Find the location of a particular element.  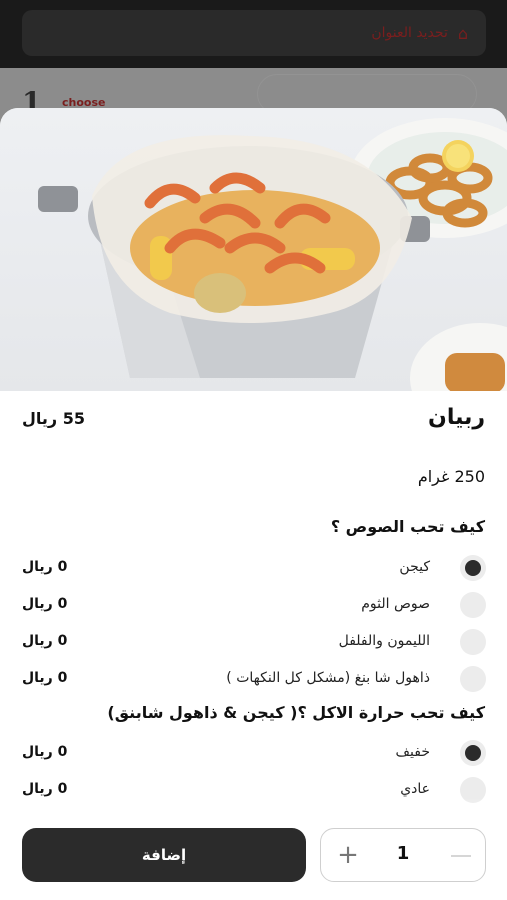

quantity-stepper: + 1 is located at coordinates (403, 855).